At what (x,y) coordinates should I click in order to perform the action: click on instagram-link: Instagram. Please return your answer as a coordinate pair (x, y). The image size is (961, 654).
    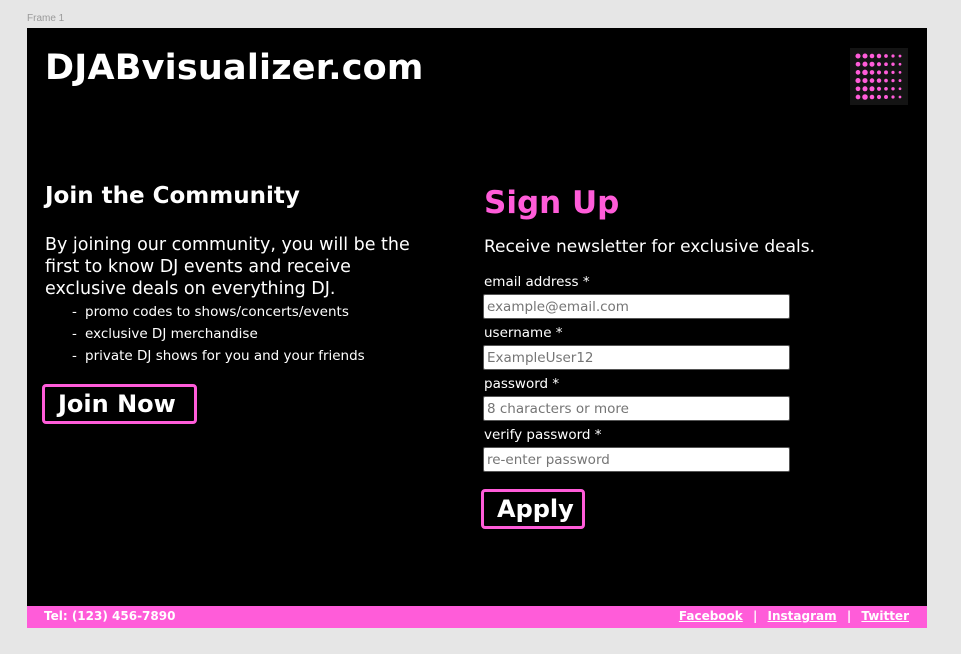
    Looking at the image, I should click on (802, 616).